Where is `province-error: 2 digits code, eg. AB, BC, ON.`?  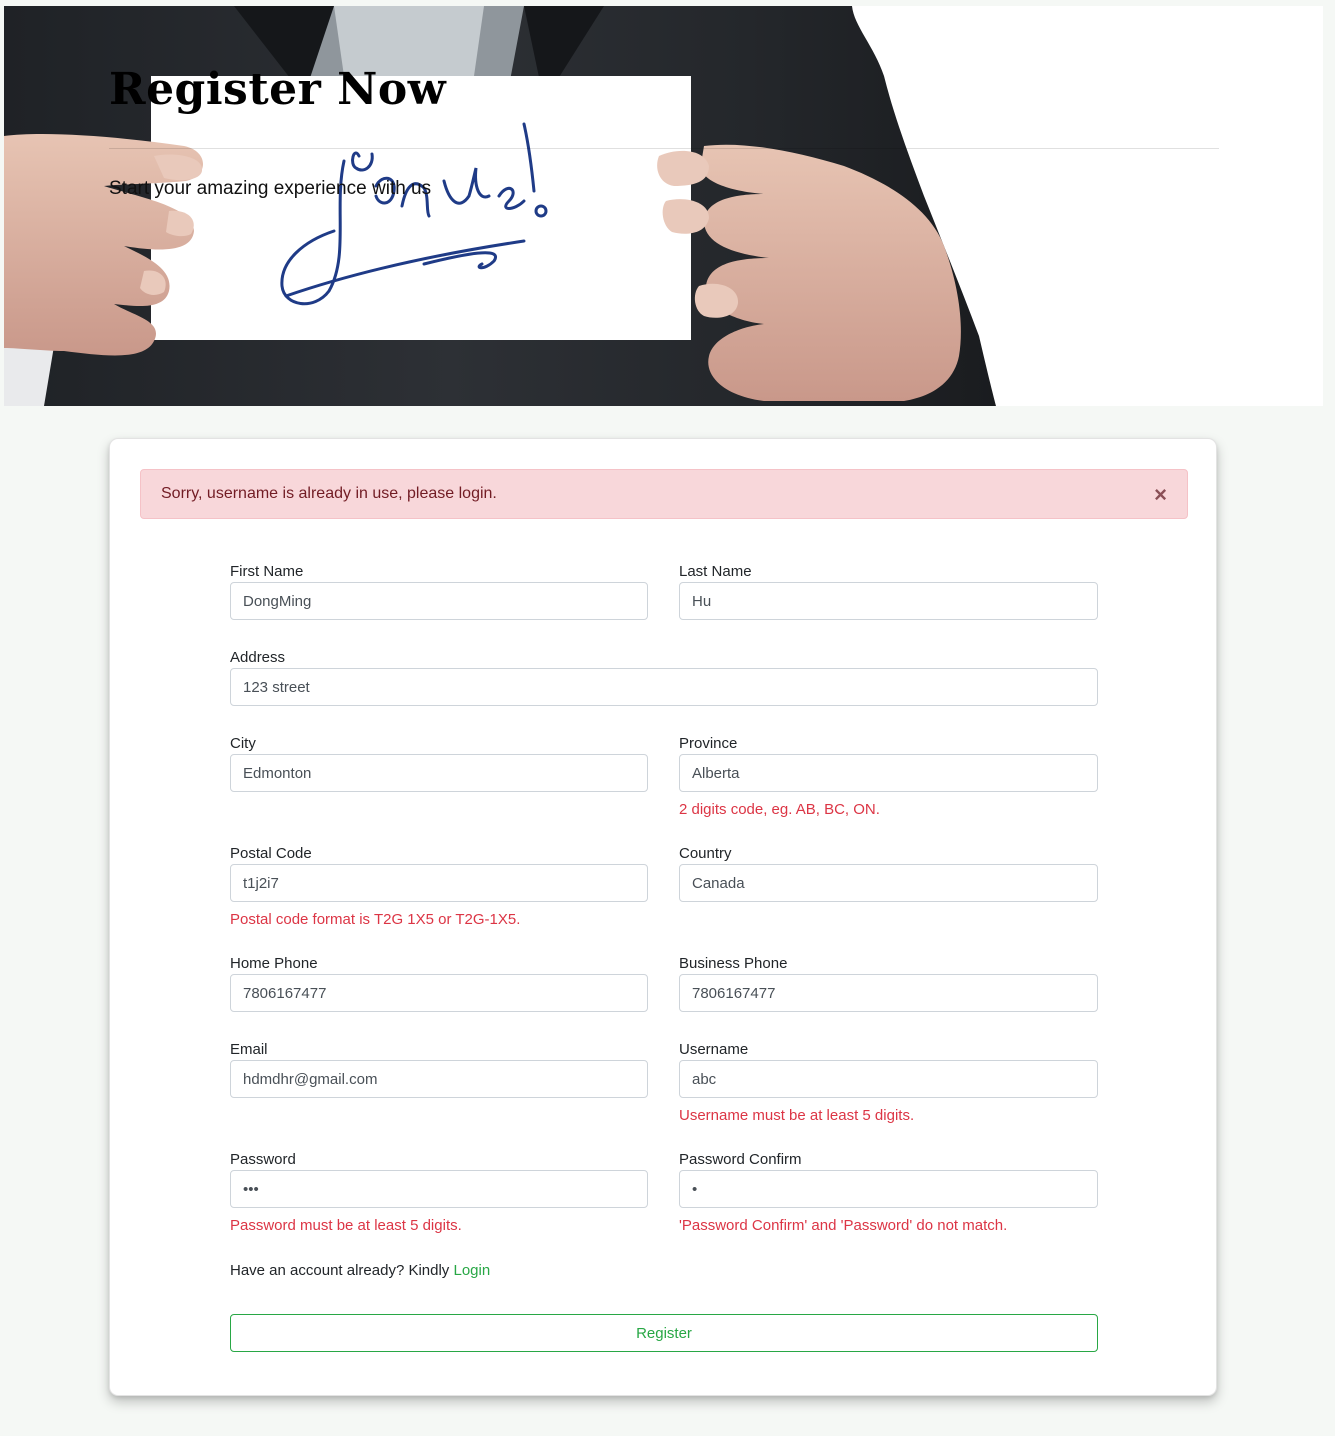
province-error: 2 digits code, eg. AB, BC, ON. is located at coordinates (779, 809).